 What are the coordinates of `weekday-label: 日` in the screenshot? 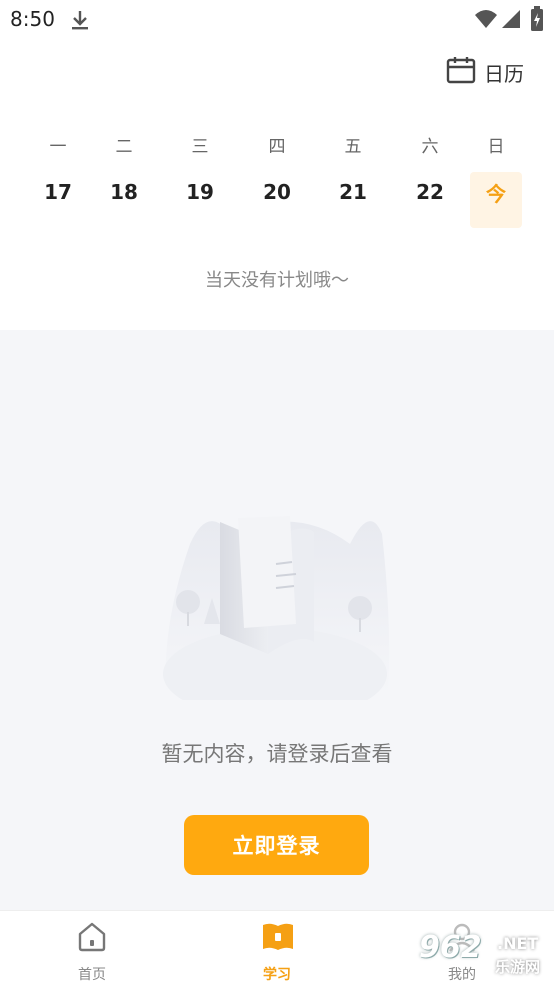 It's located at (496, 147).